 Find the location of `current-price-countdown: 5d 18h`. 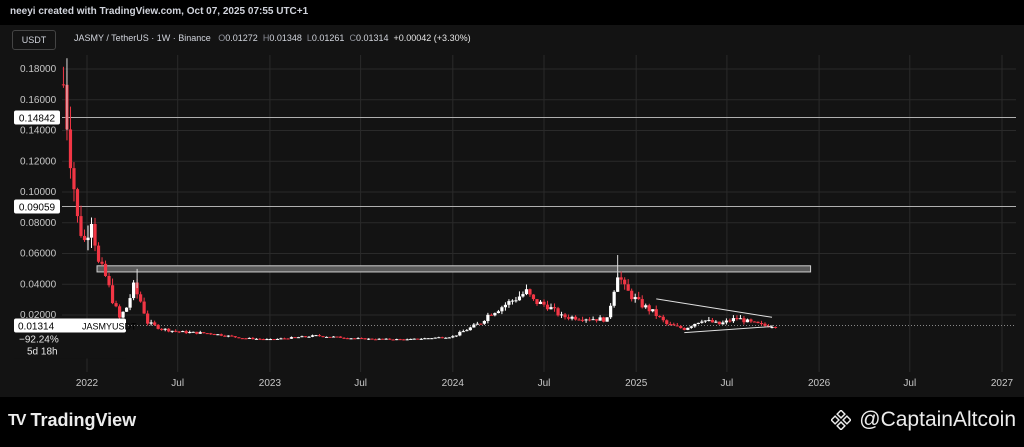

current-price-countdown: 5d 18h is located at coordinates (42, 352).